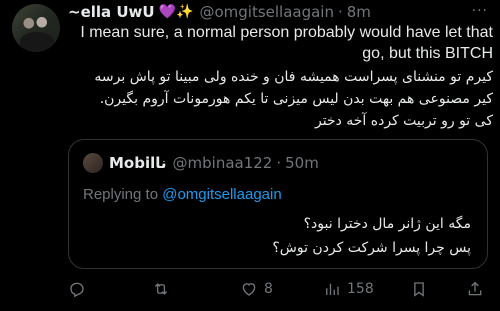 The width and height of the screenshot is (500, 311). Describe the element at coordinates (268, 289) in the screenshot. I see `like-count: 8` at that location.